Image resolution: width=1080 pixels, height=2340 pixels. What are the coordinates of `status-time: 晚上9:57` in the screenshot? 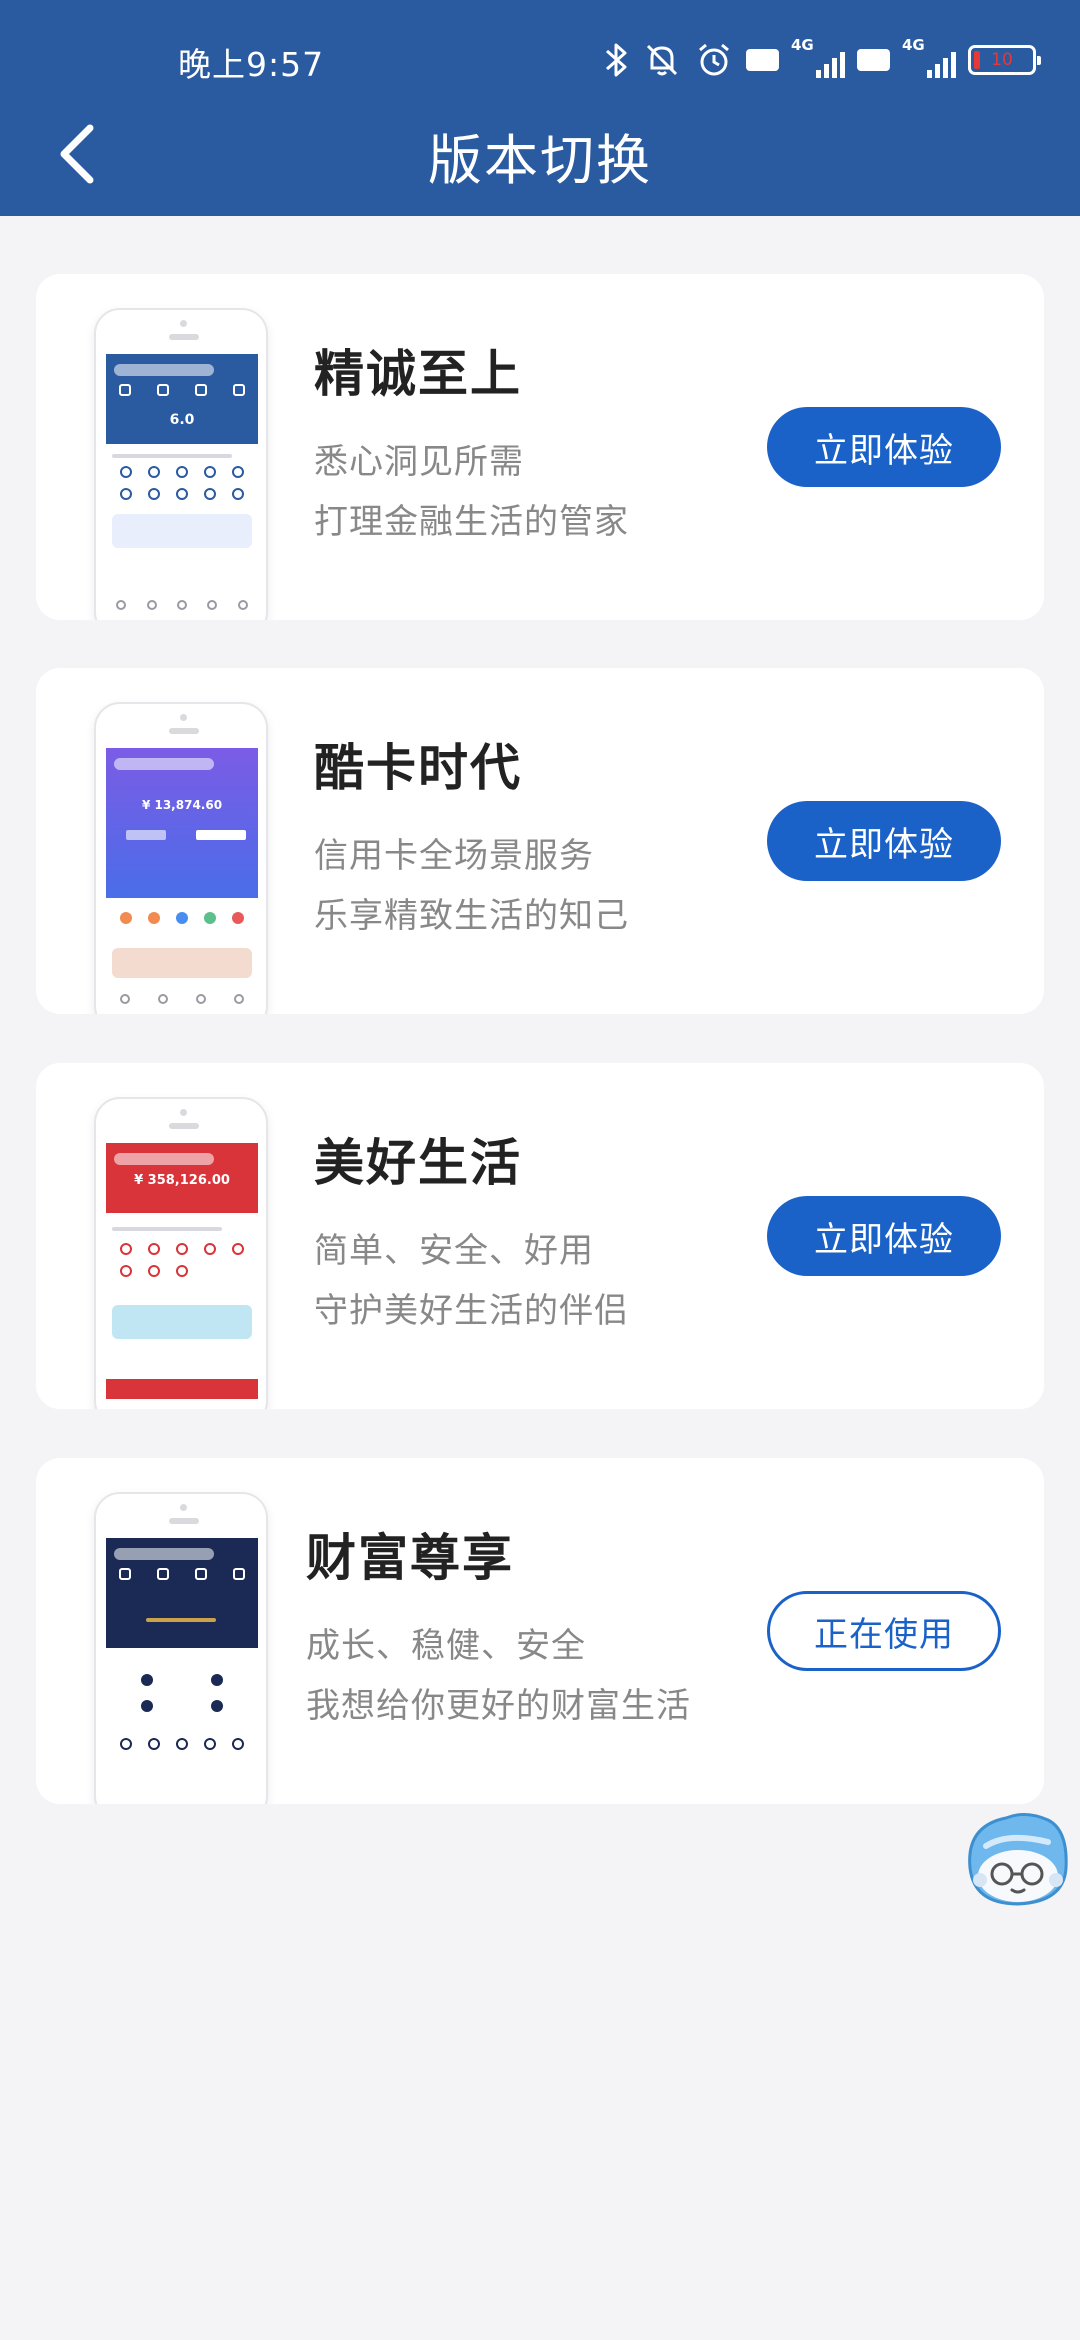 It's located at (251, 64).